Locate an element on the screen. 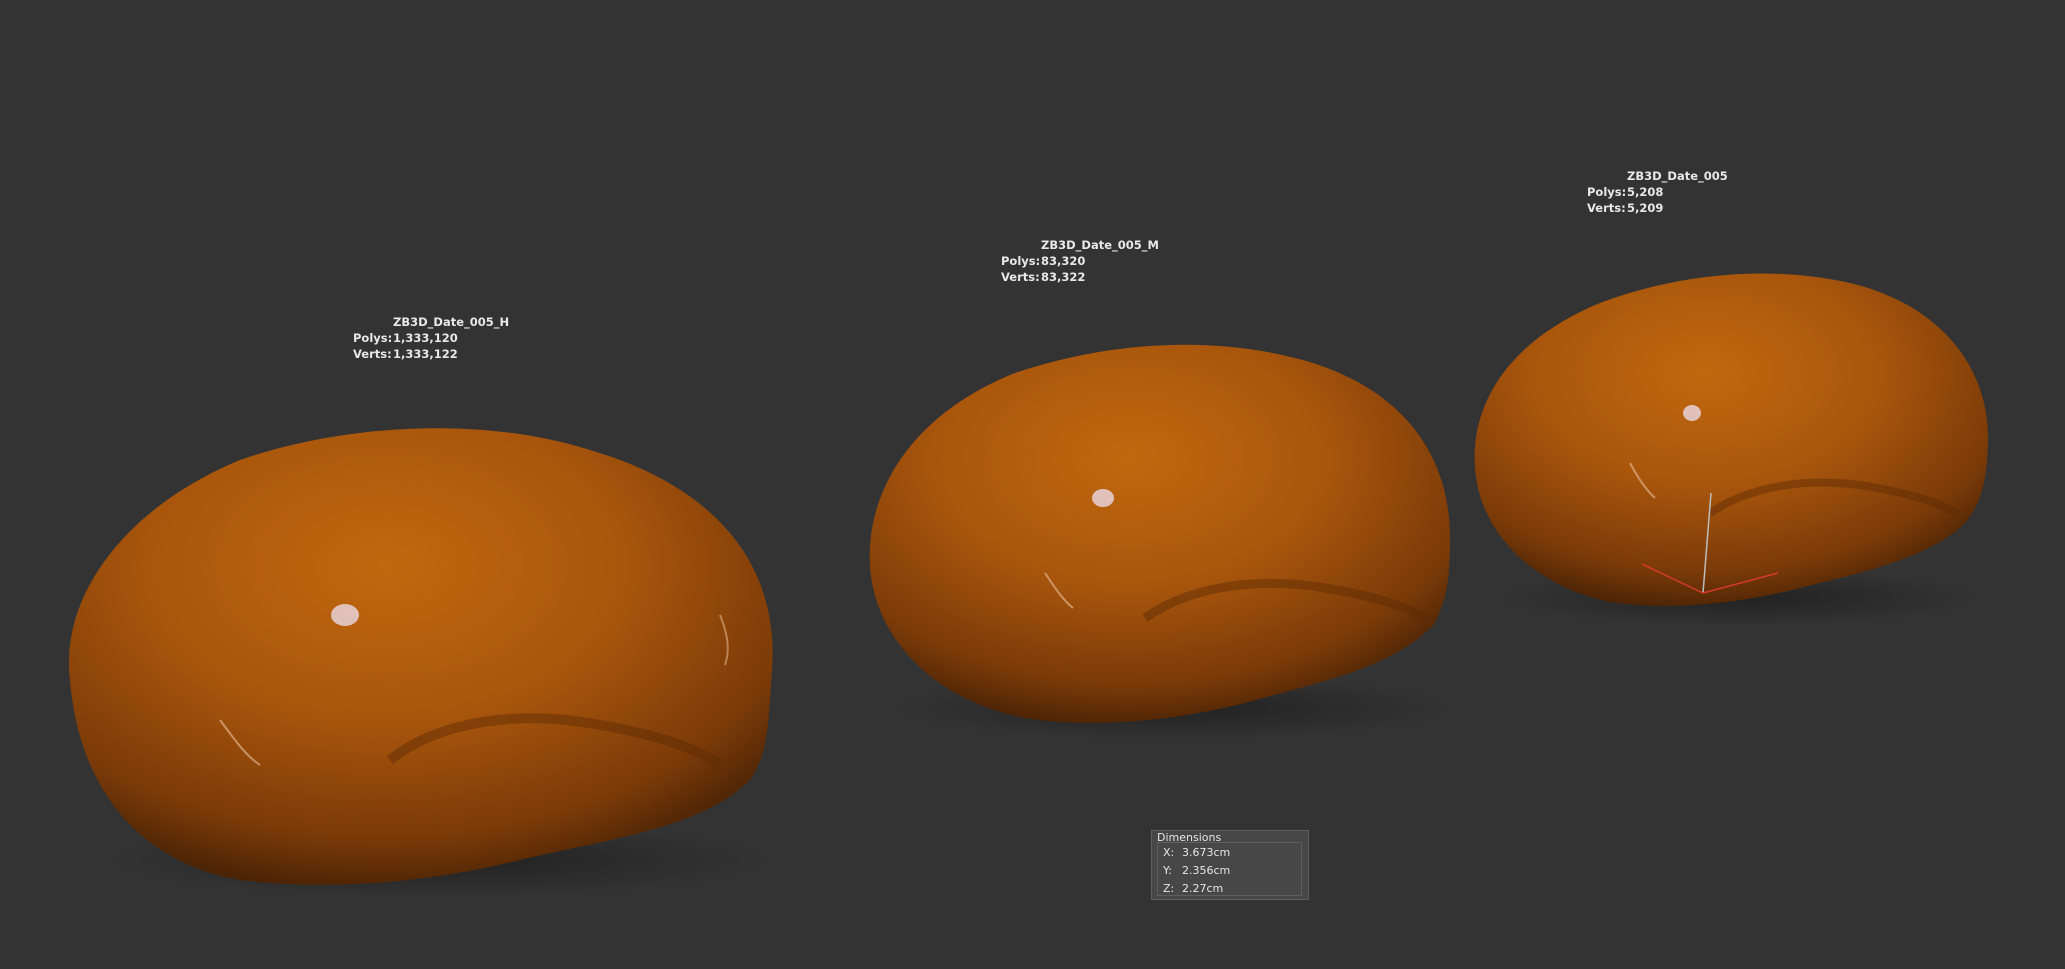 The width and height of the screenshot is (2065, 969). dimension-value: 3.673cm is located at coordinates (1206, 852).